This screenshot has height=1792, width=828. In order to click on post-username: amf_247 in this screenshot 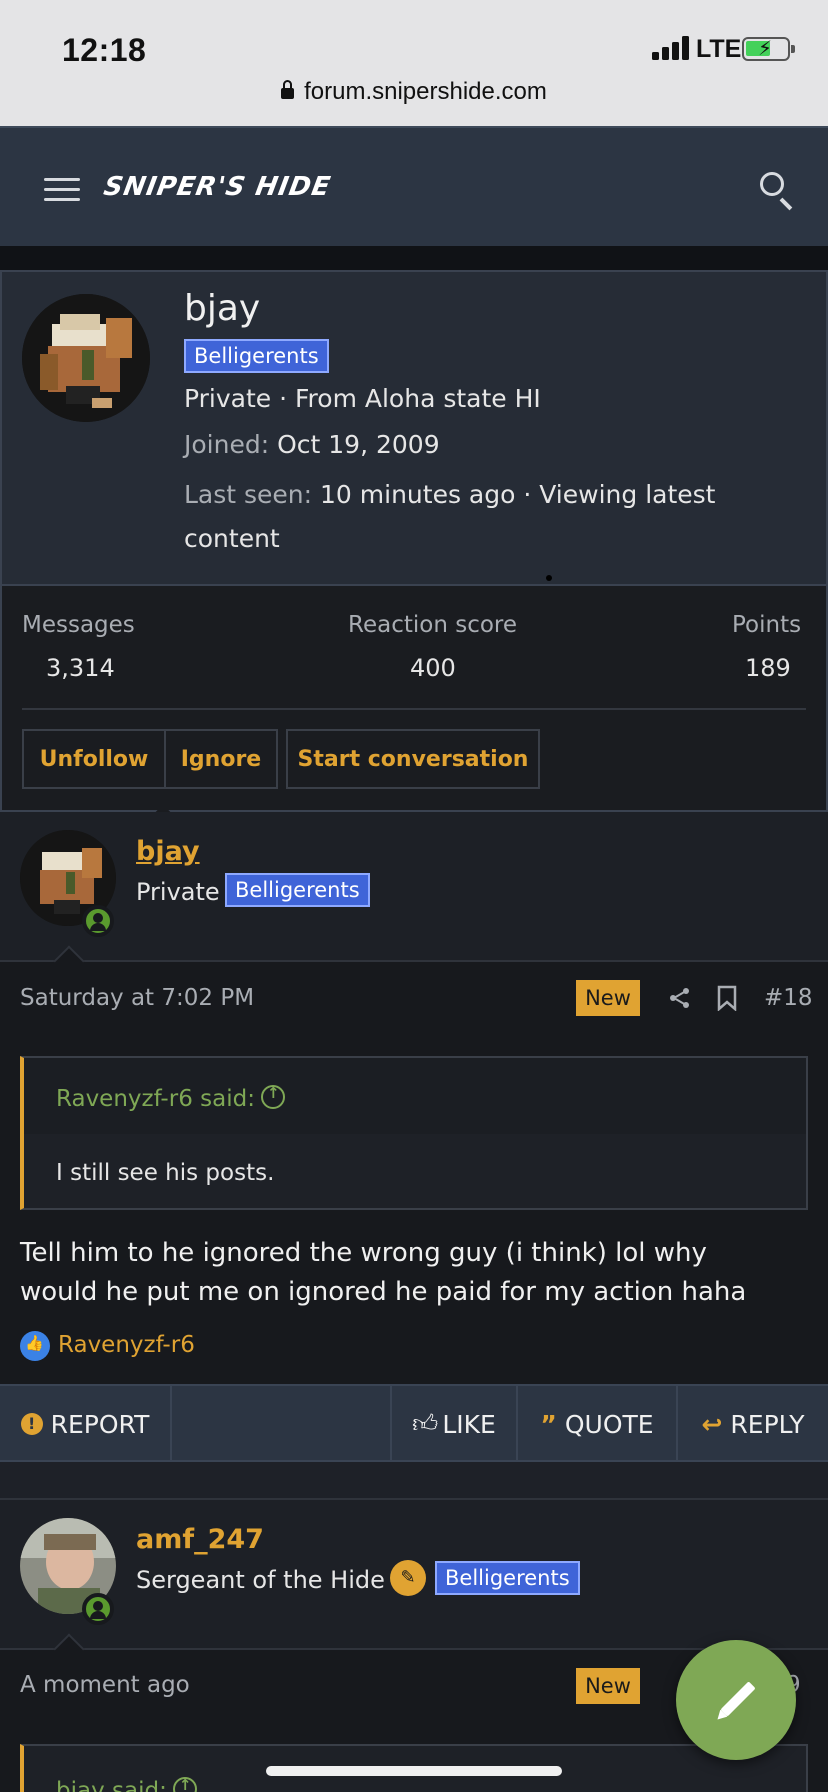, I will do `click(200, 1539)`.